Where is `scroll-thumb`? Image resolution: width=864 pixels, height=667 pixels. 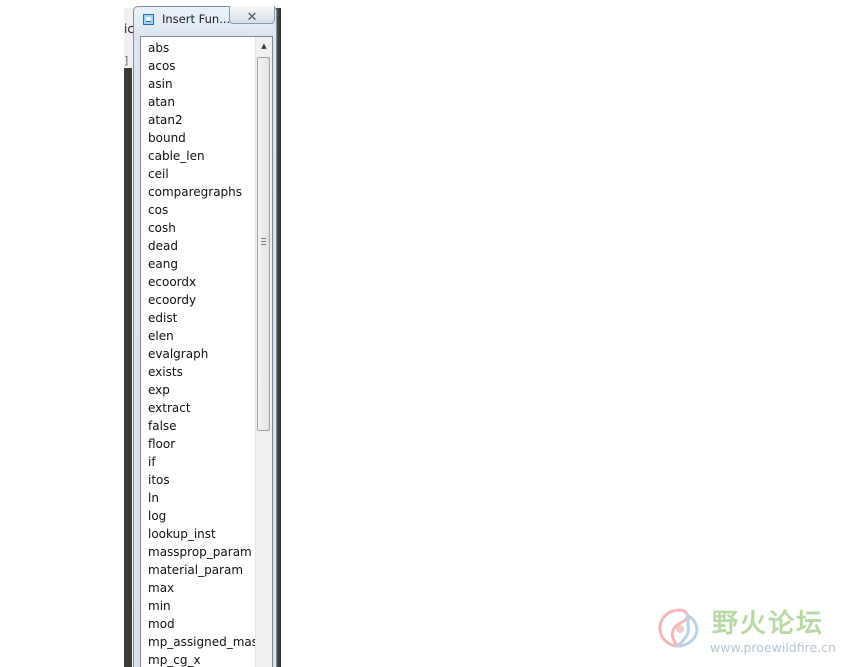 scroll-thumb is located at coordinates (263, 244).